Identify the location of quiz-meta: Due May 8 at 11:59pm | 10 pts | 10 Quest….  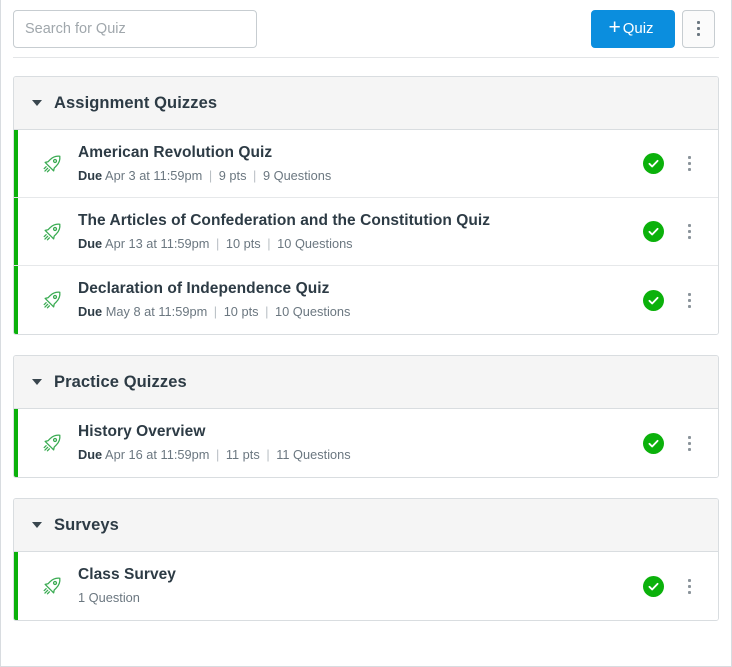
(360, 312).